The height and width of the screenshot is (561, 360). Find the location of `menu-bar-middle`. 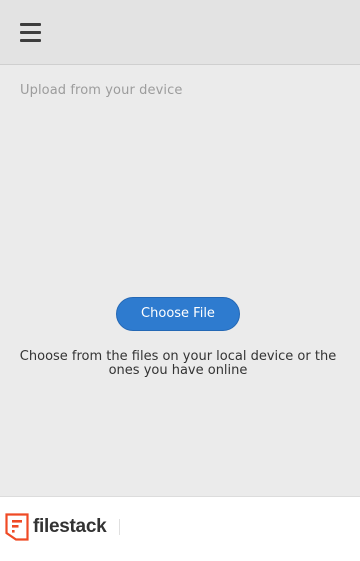

menu-bar-middle is located at coordinates (30, 32).